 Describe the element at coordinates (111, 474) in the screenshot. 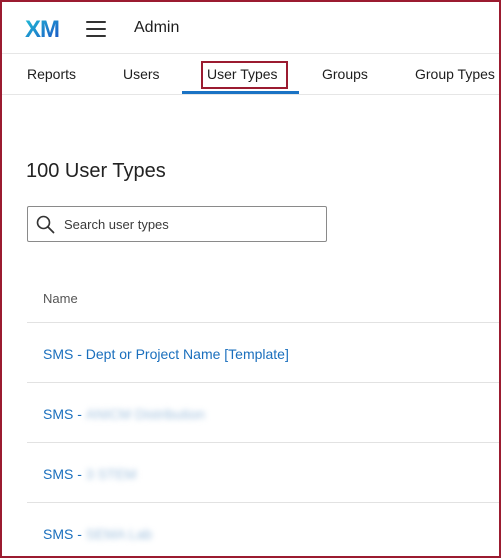

I see `redacted-text: 3 STEM` at that location.